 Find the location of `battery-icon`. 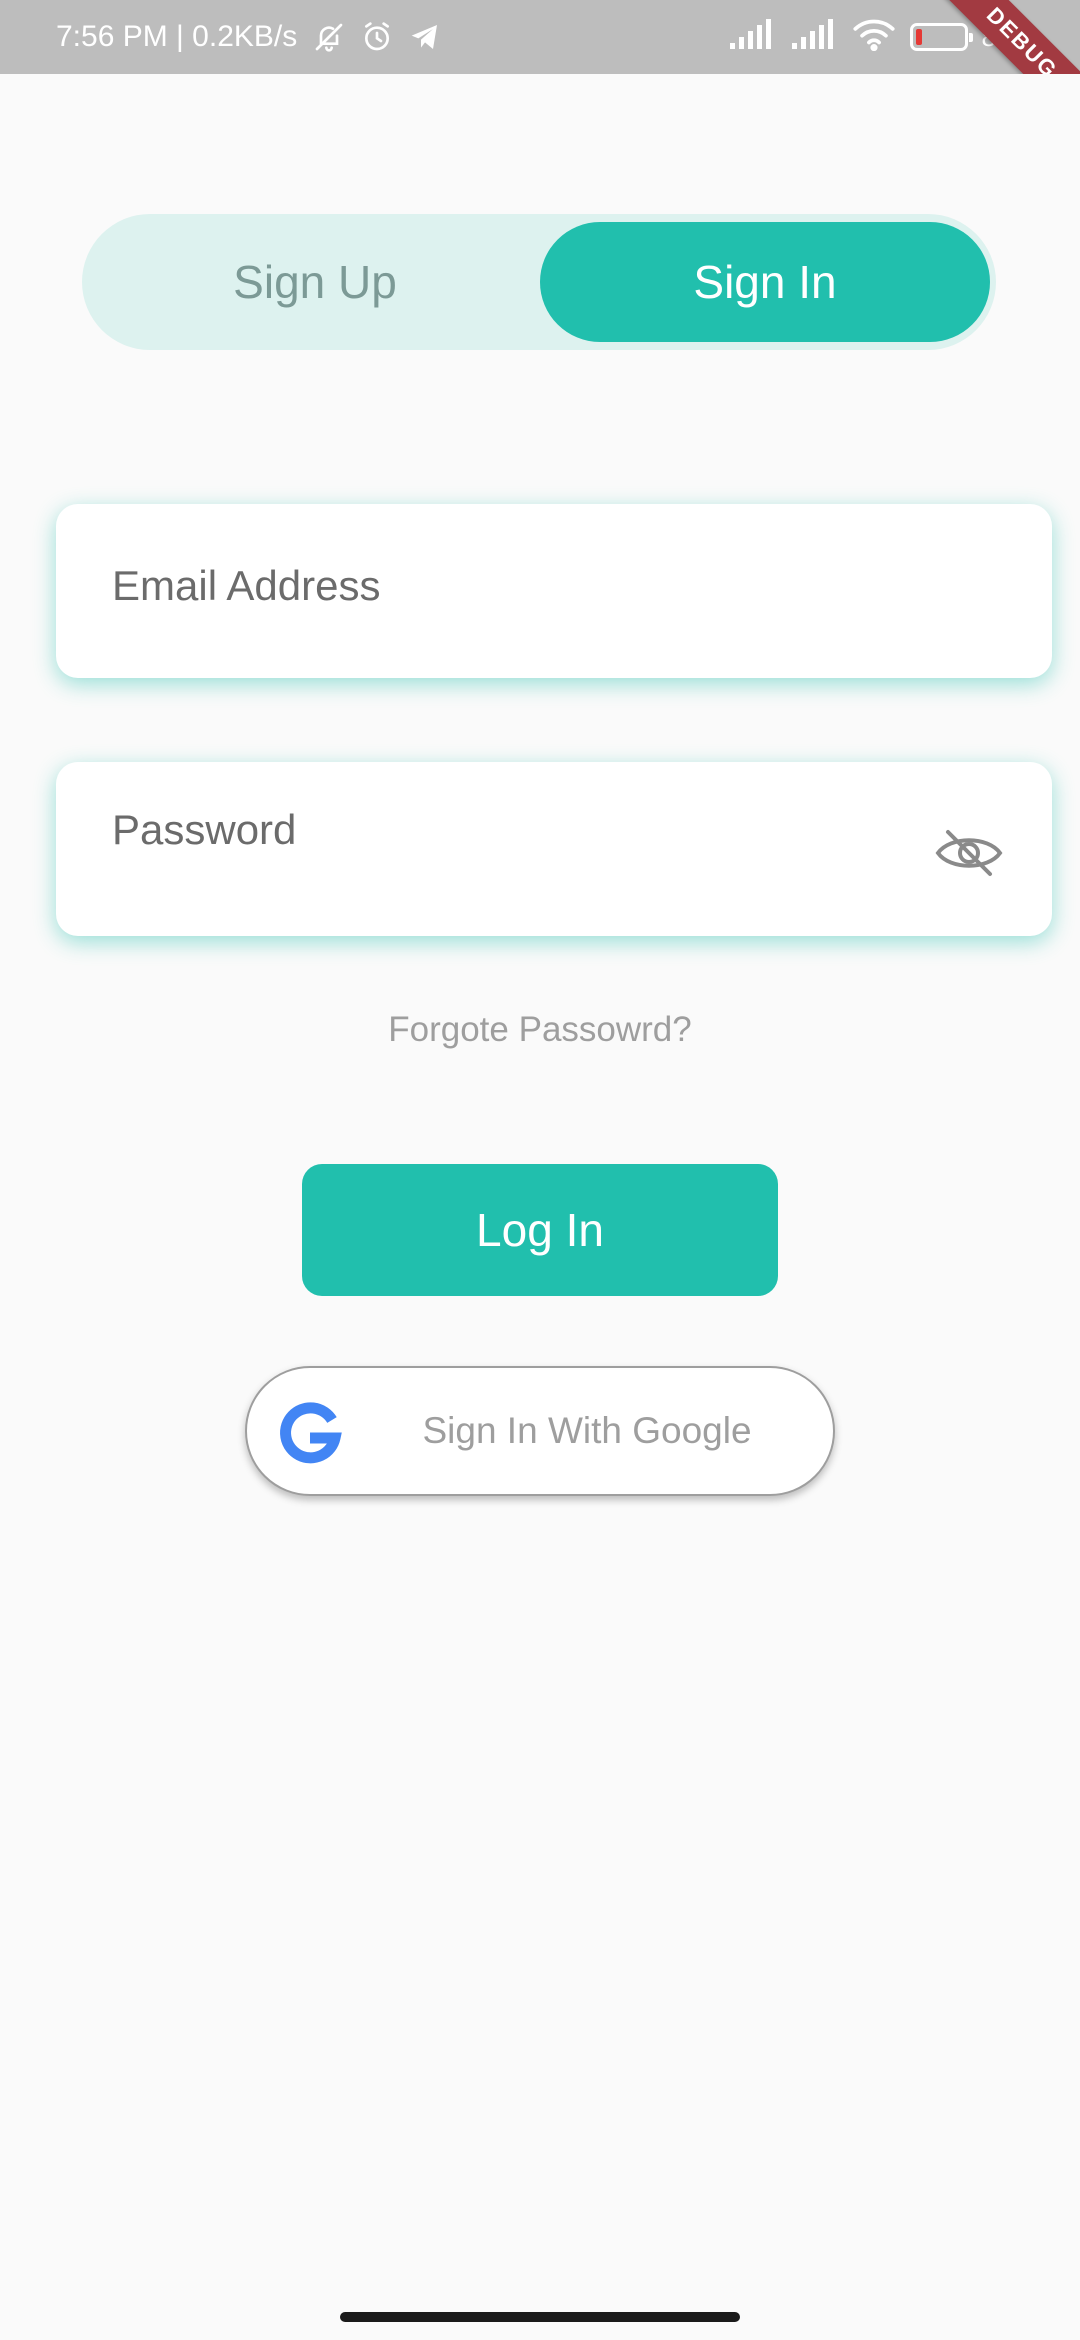

battery-icon is located at coordinates (941, 37).